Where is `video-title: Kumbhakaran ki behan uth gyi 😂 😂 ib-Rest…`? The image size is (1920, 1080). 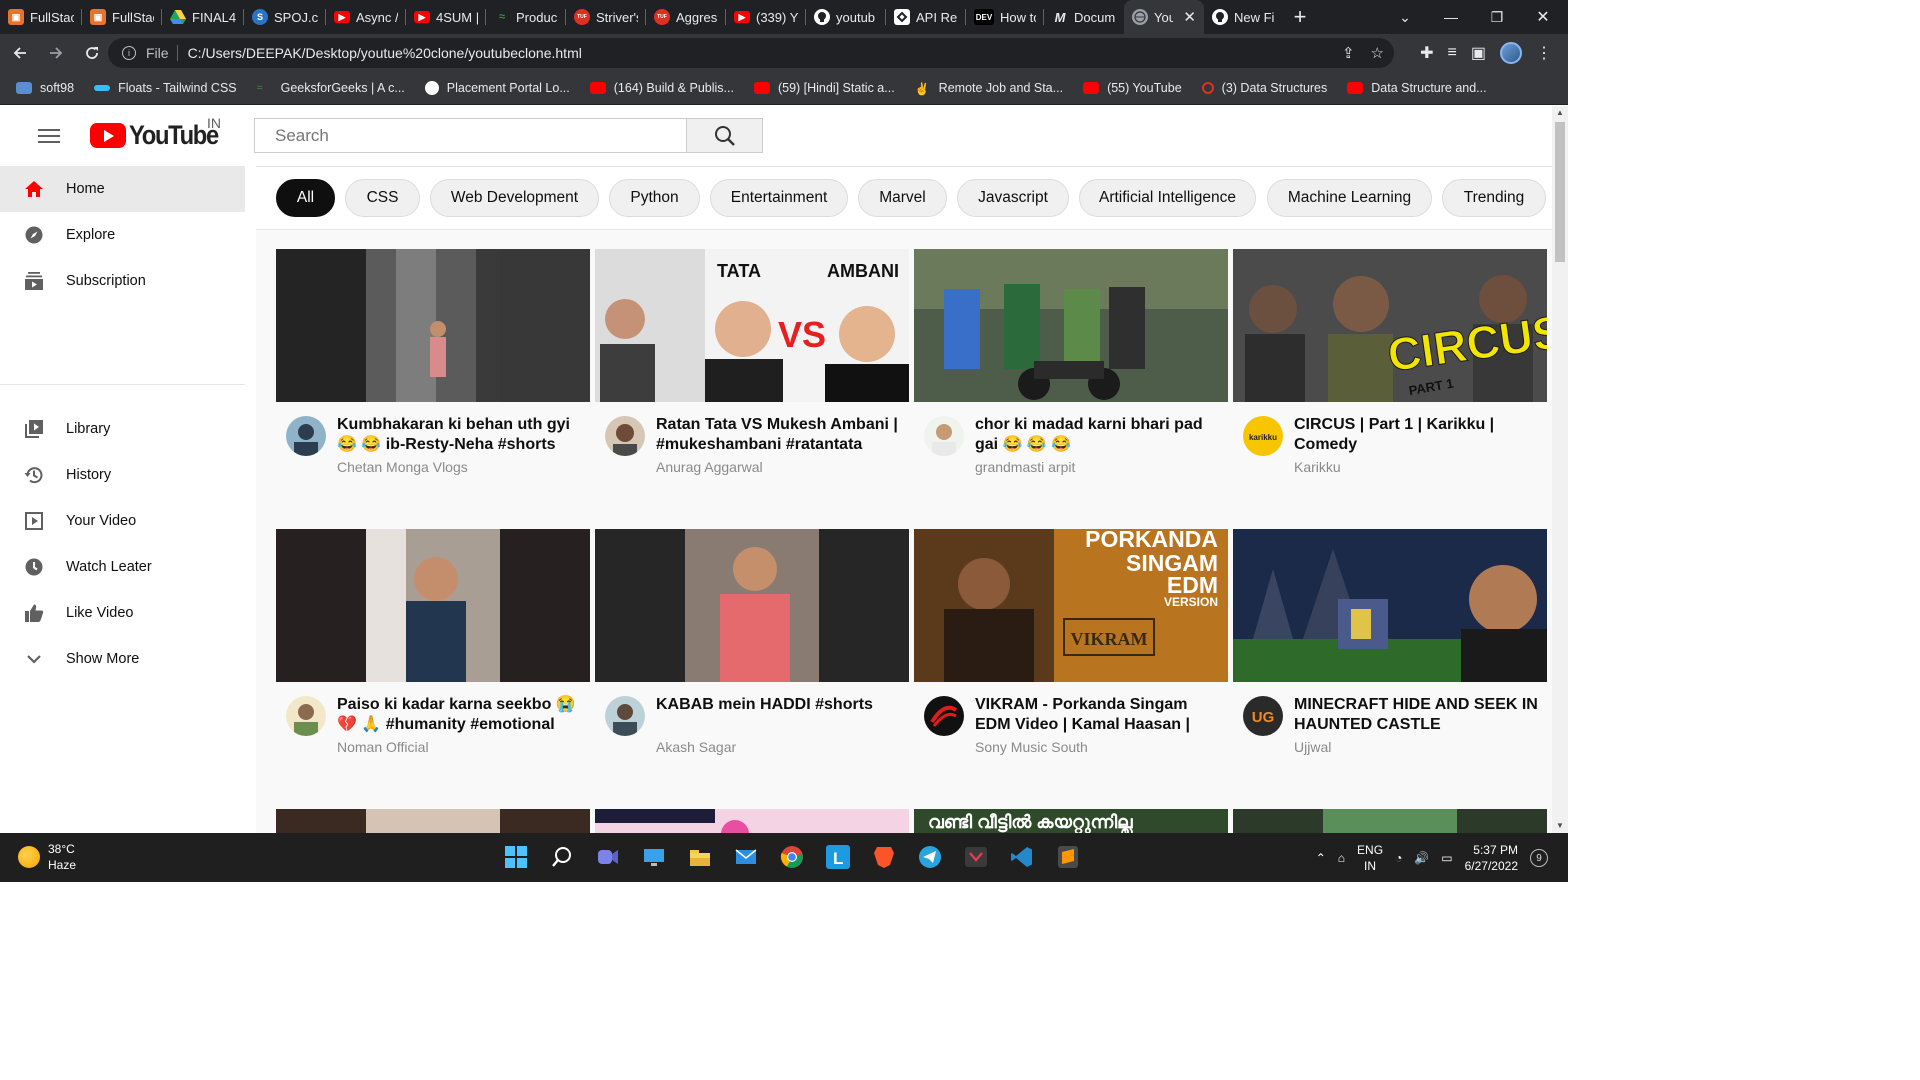
video-title: Kumbhakaran ki behan uth gyi 😂 😂 ib-Rest… is located at coordinates (461, 435).